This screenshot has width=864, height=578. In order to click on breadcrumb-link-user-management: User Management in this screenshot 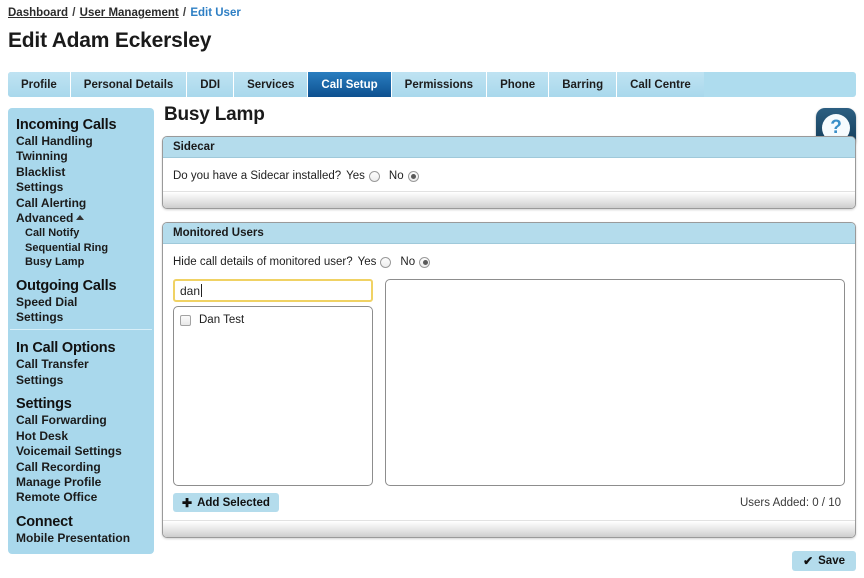, I will do `click(129, 13)`.